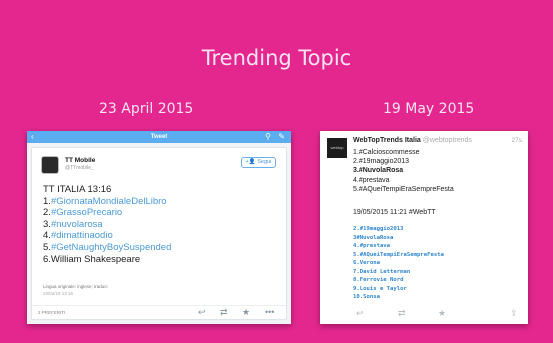 The height and width of the screenshot is (343, 553). I want to click on hashtag-link: #GetNaughtyBoySuspended, so click(111, 247).